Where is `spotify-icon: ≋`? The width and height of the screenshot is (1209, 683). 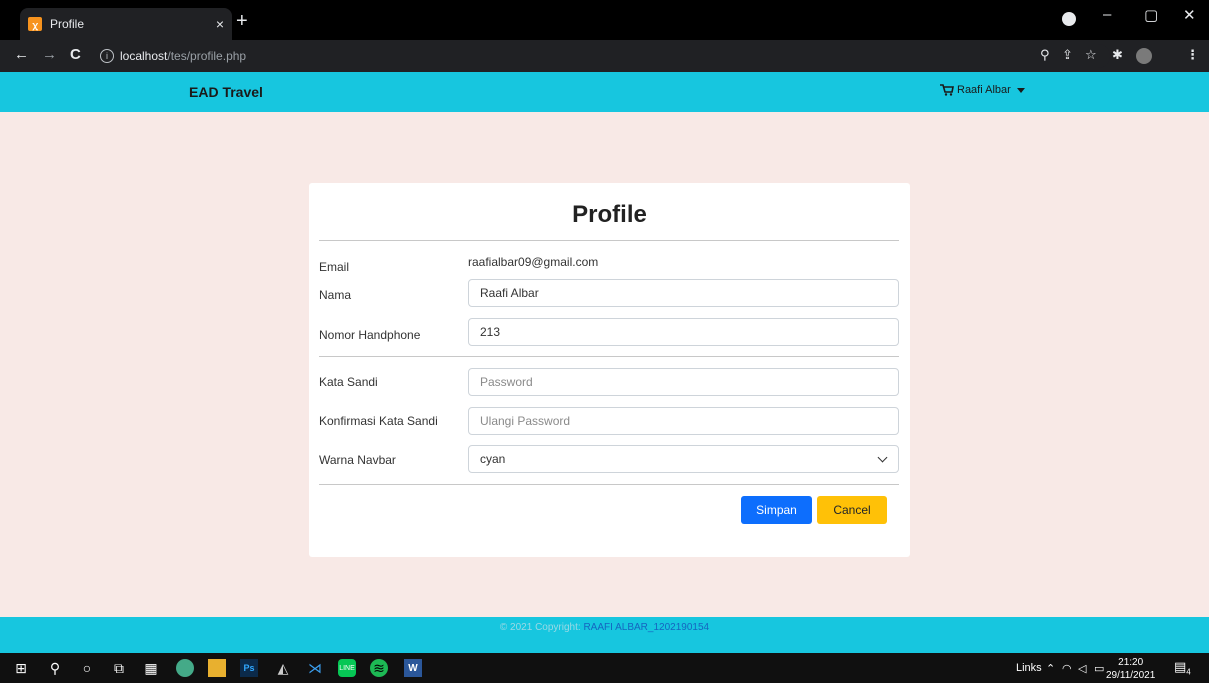
spotify-icon: ≋ is located at coordinates (379, 668).